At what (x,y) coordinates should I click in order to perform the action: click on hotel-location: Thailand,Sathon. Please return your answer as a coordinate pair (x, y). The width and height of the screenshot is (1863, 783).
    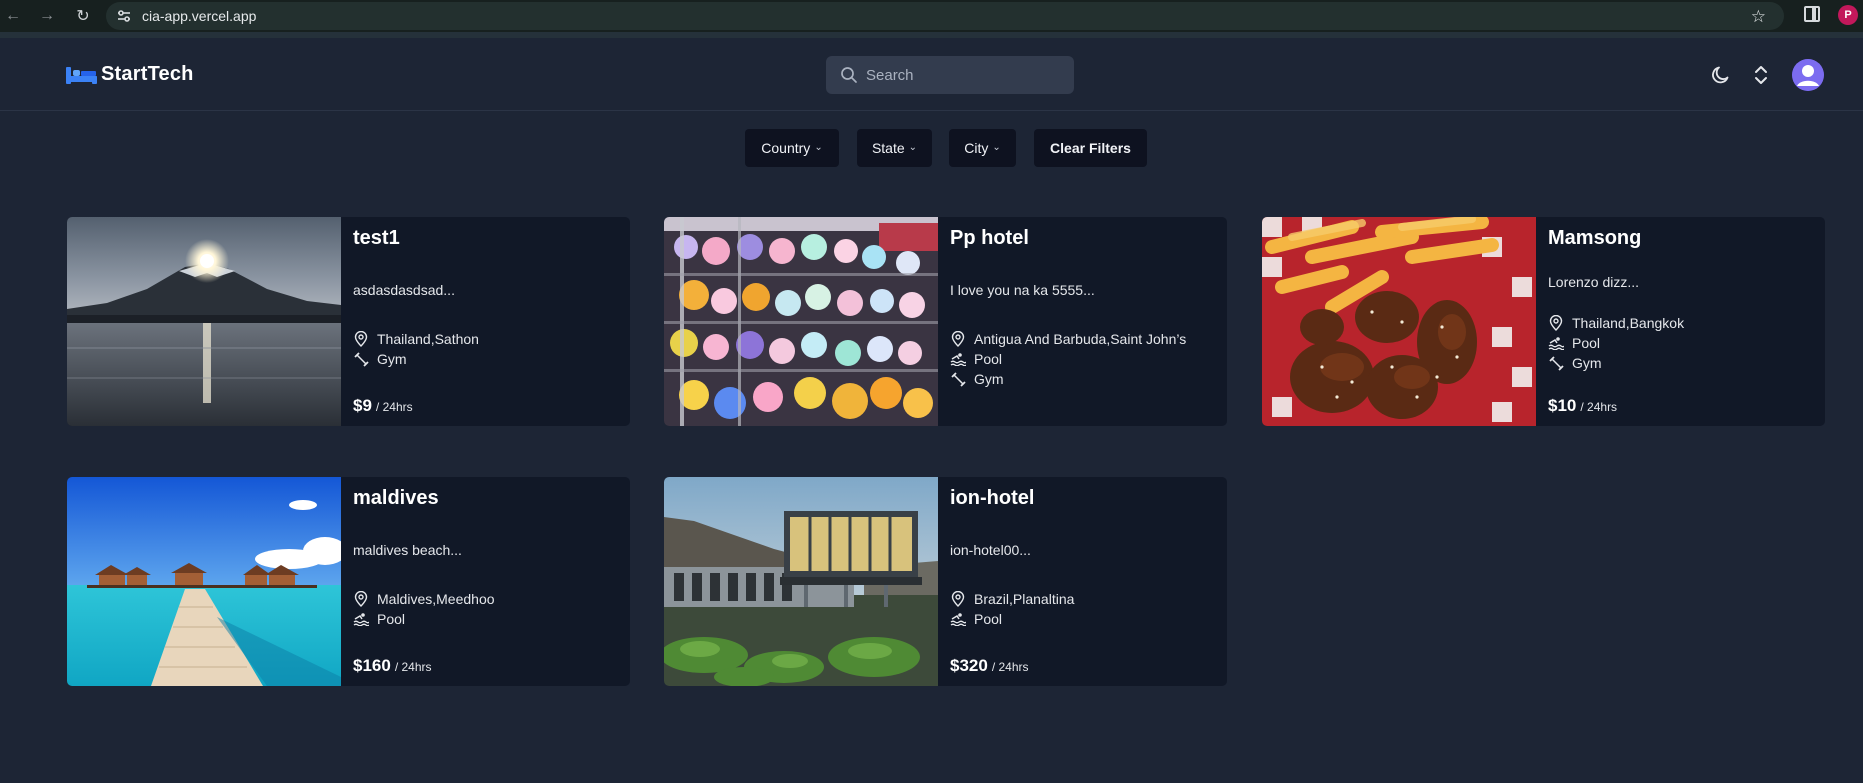
    Looking at the image, I should click on (416, 339).